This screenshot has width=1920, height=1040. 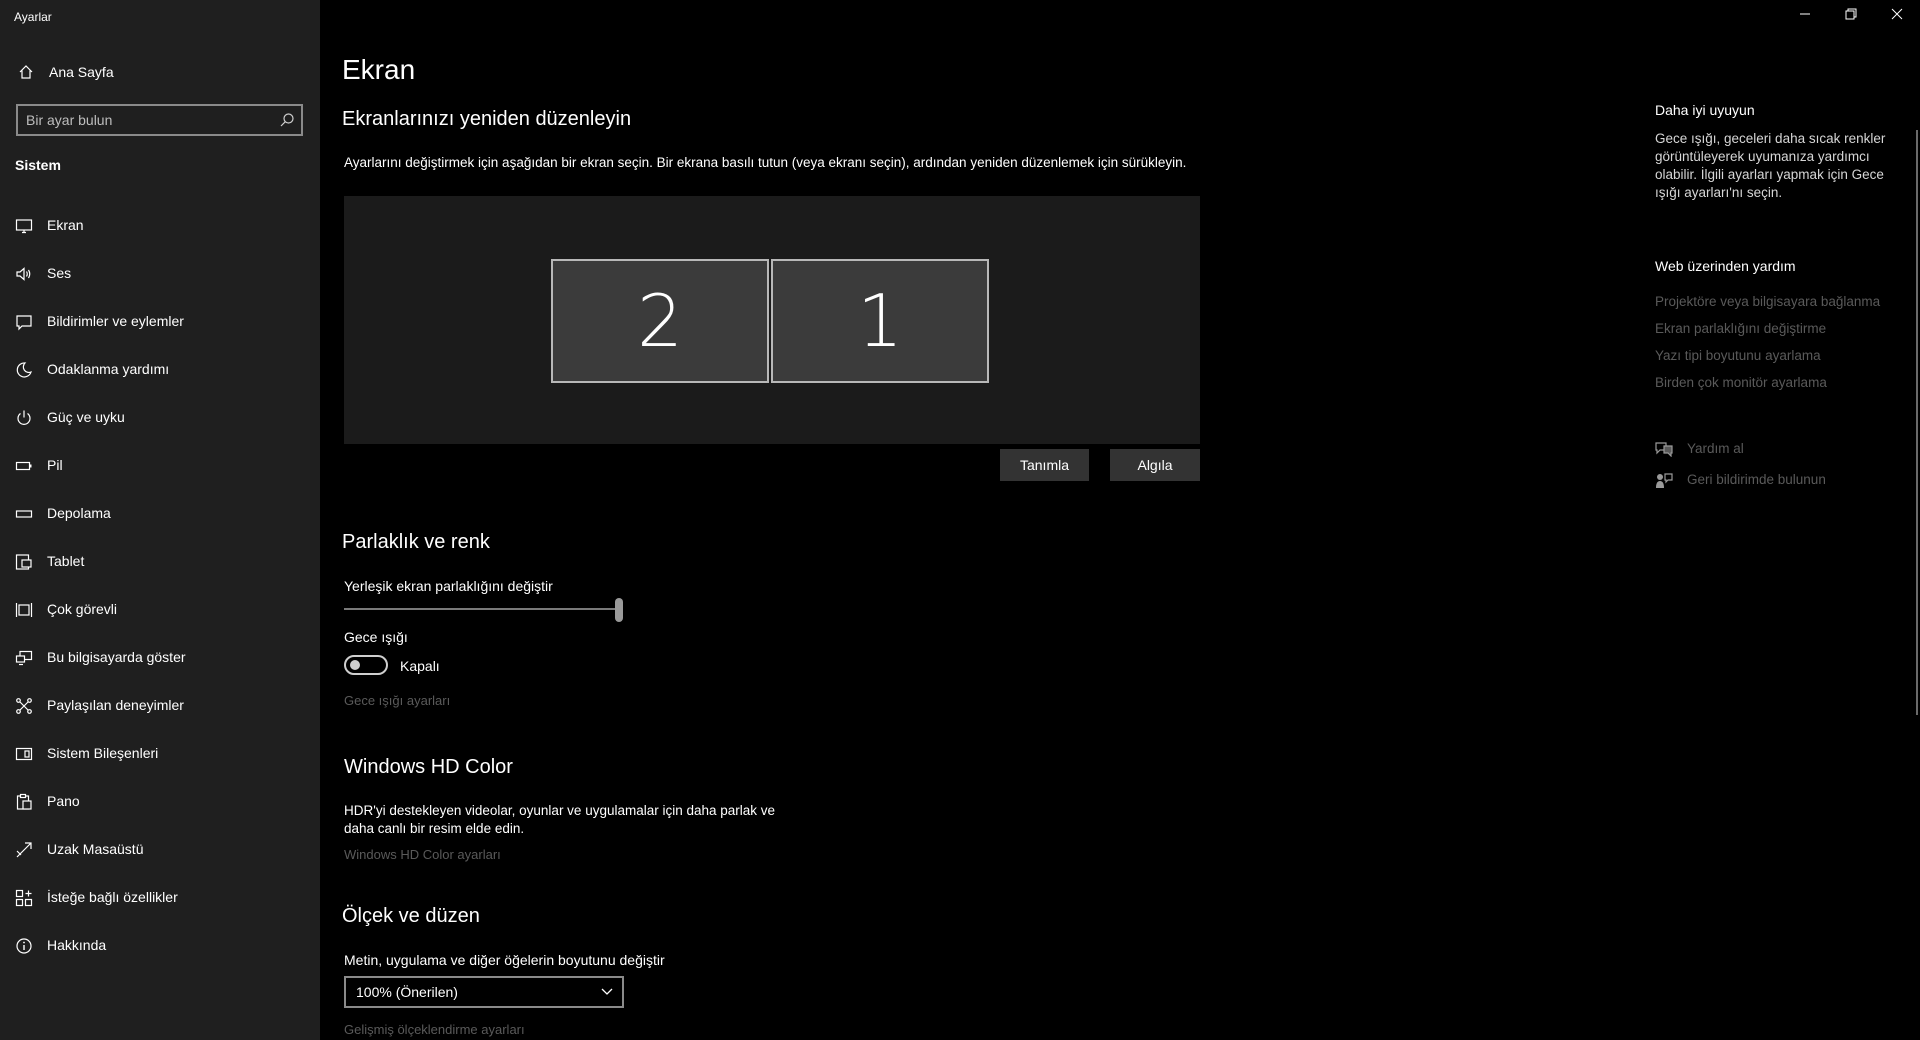 What do you see at coordinates (79, 513) in the screenshot?
I see `sidebar-item-label: Depolama` at bounding box center [79, 513].